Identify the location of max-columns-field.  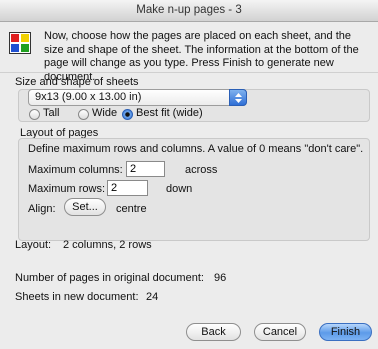
(145, 169).